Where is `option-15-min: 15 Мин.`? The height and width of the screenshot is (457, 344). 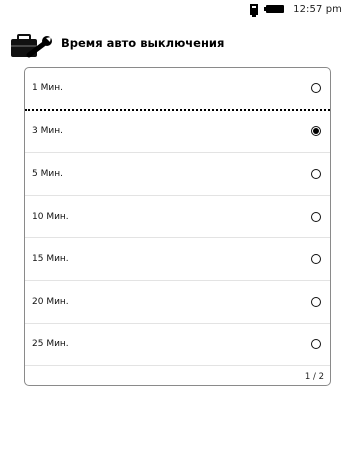 option-15-min: 15 Мин. is located at coordinates (177, 259).